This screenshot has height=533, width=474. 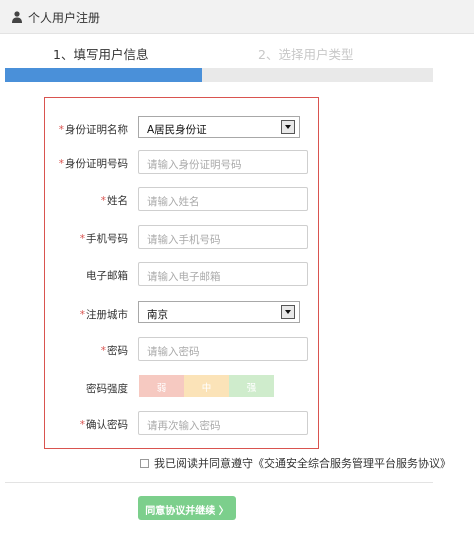 I want to click on step-1-label: 1、填写用户信息, so click(x=101, y=54).